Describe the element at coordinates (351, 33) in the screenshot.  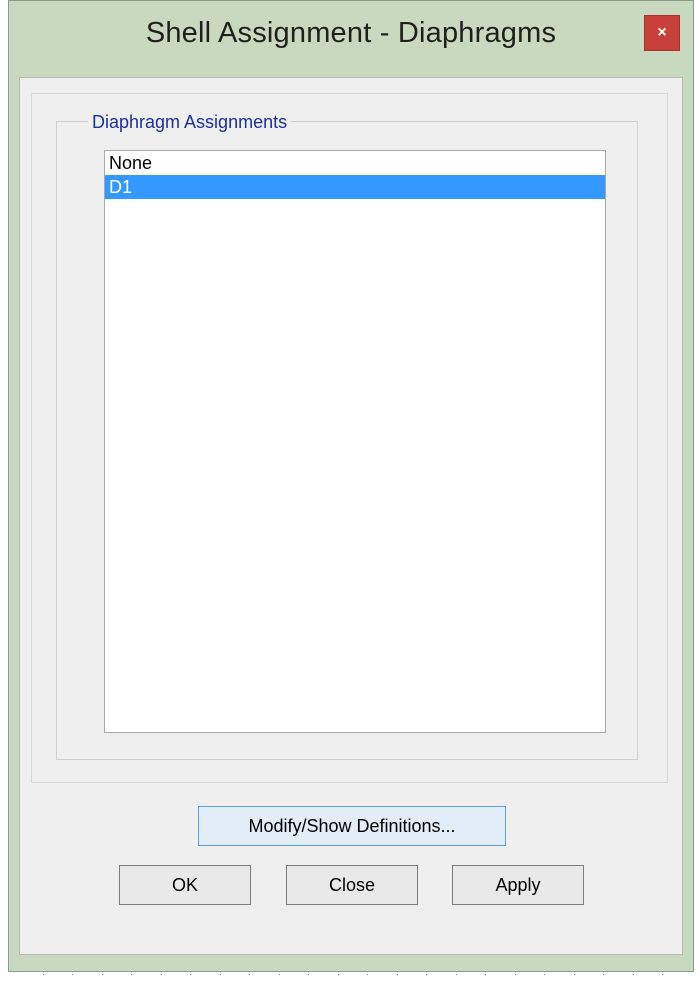
I see `window-title: Shell Assignment - Diaphragms` at that location.